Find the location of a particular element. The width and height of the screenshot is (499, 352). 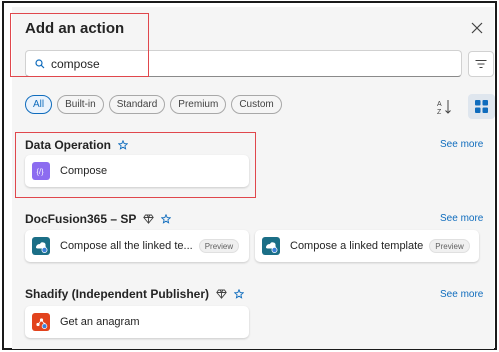

action-card-get-anagram: Get an anagram is located at coordinates (137, 322).